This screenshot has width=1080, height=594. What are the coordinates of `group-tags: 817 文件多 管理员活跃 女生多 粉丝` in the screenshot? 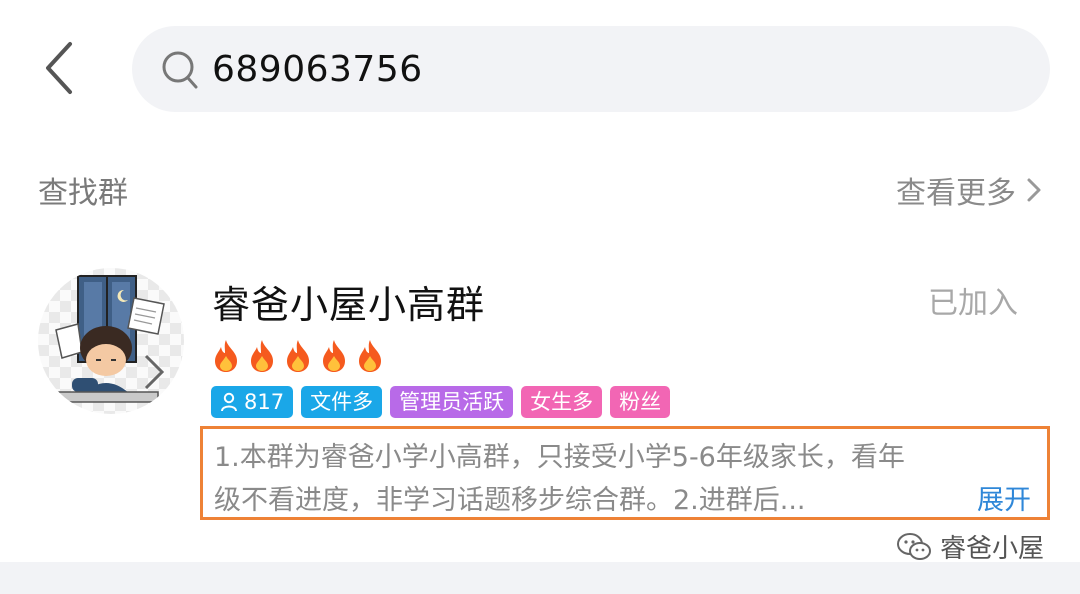 It's located at (441, 402).